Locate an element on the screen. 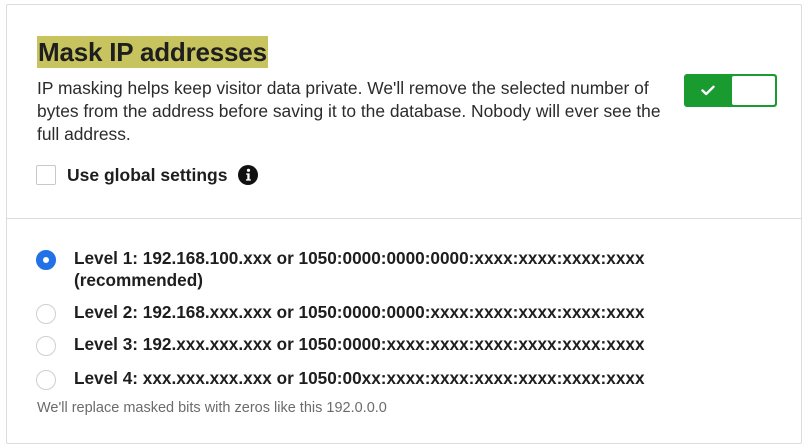  global-settings-row: Use global settings is located at coordinates (147, 175).